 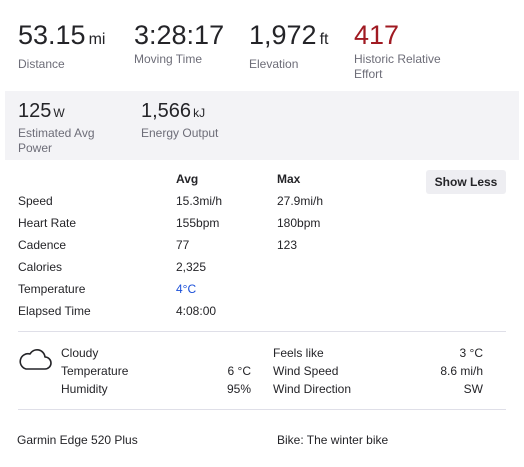 I want to click on stat-elevation-value: 1,972, so click(x=283, y=35).